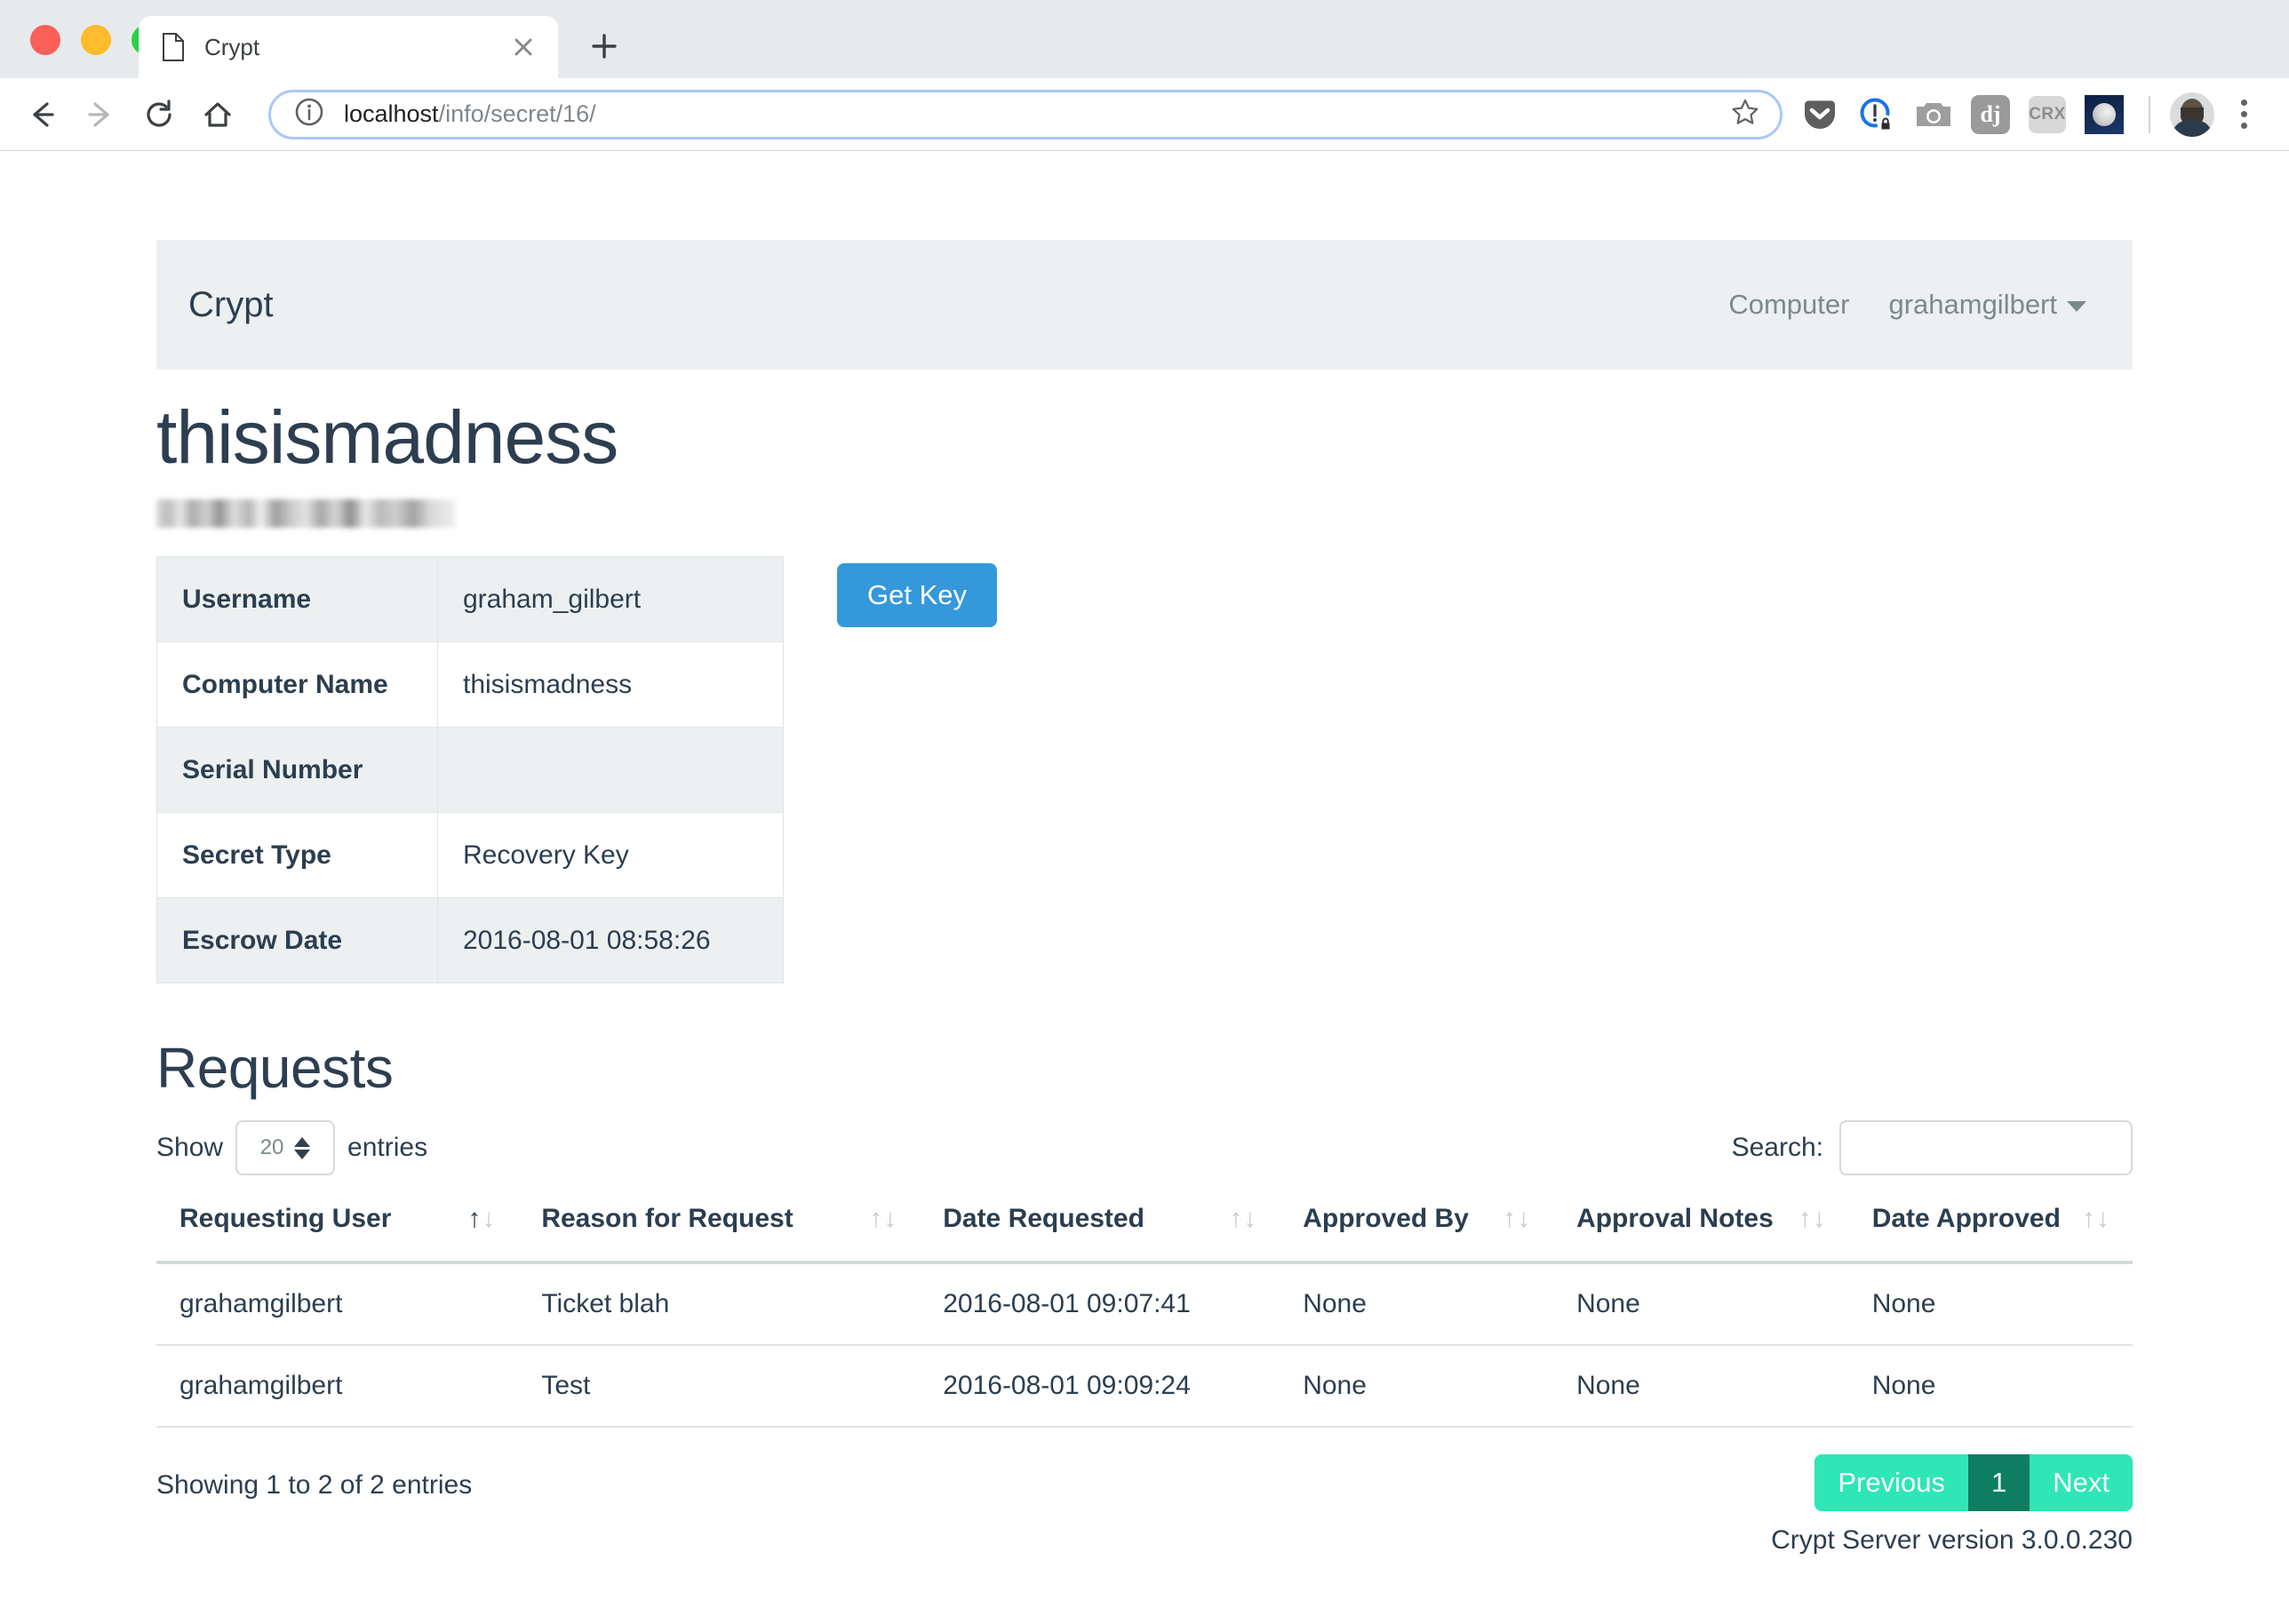 The image size is (2289, 1624). I want to click on search-label: Search:, so click(1777, 1148).